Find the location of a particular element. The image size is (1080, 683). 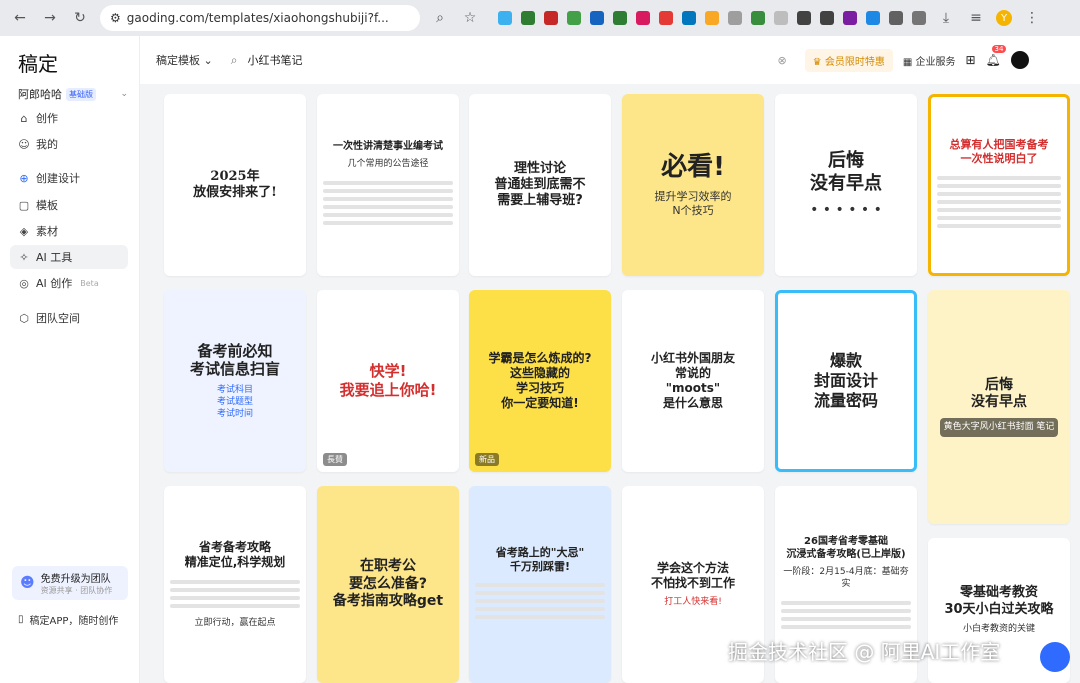

bookmark-star-icon: ☆ is located at coordinates (470, 18).